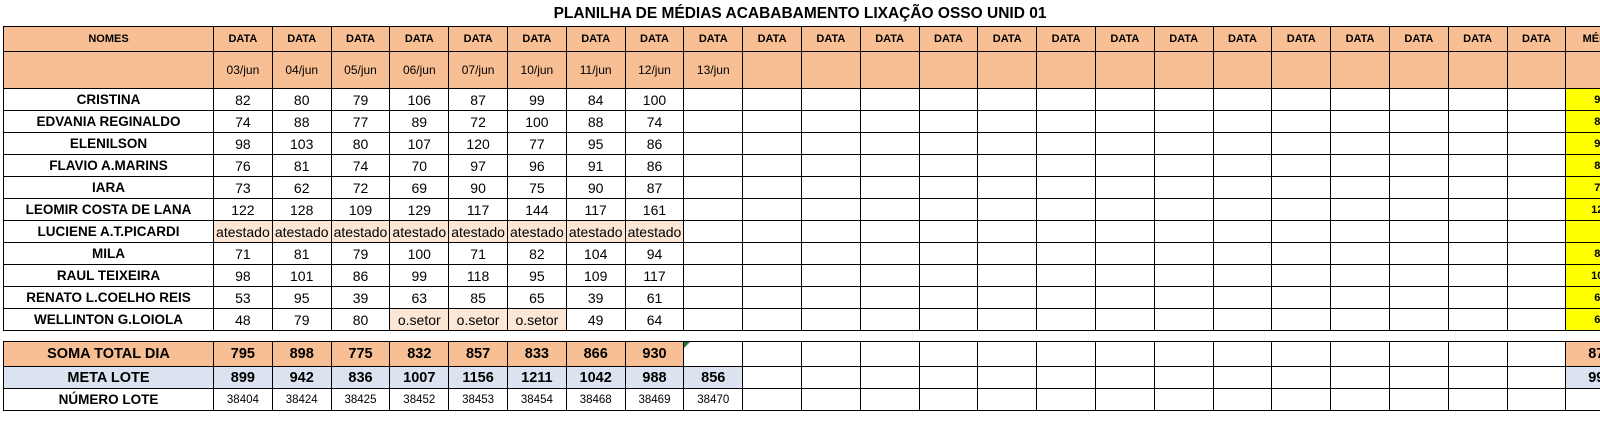  What do you see at coordinates (301, 354) in the screenshot?
I see `soma-cell: 898` at bounding box center [301, 354].